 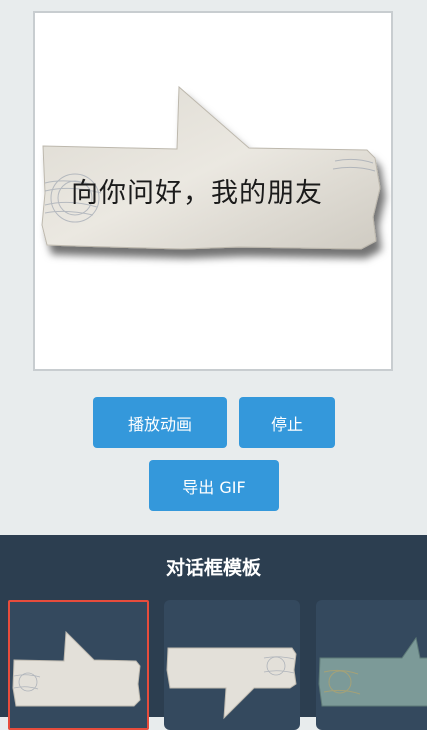 What do you see at coordinates (160, 422) in the screenshot?
I see `play-animation-button: 播放动画` at bounding box center [160, 422].